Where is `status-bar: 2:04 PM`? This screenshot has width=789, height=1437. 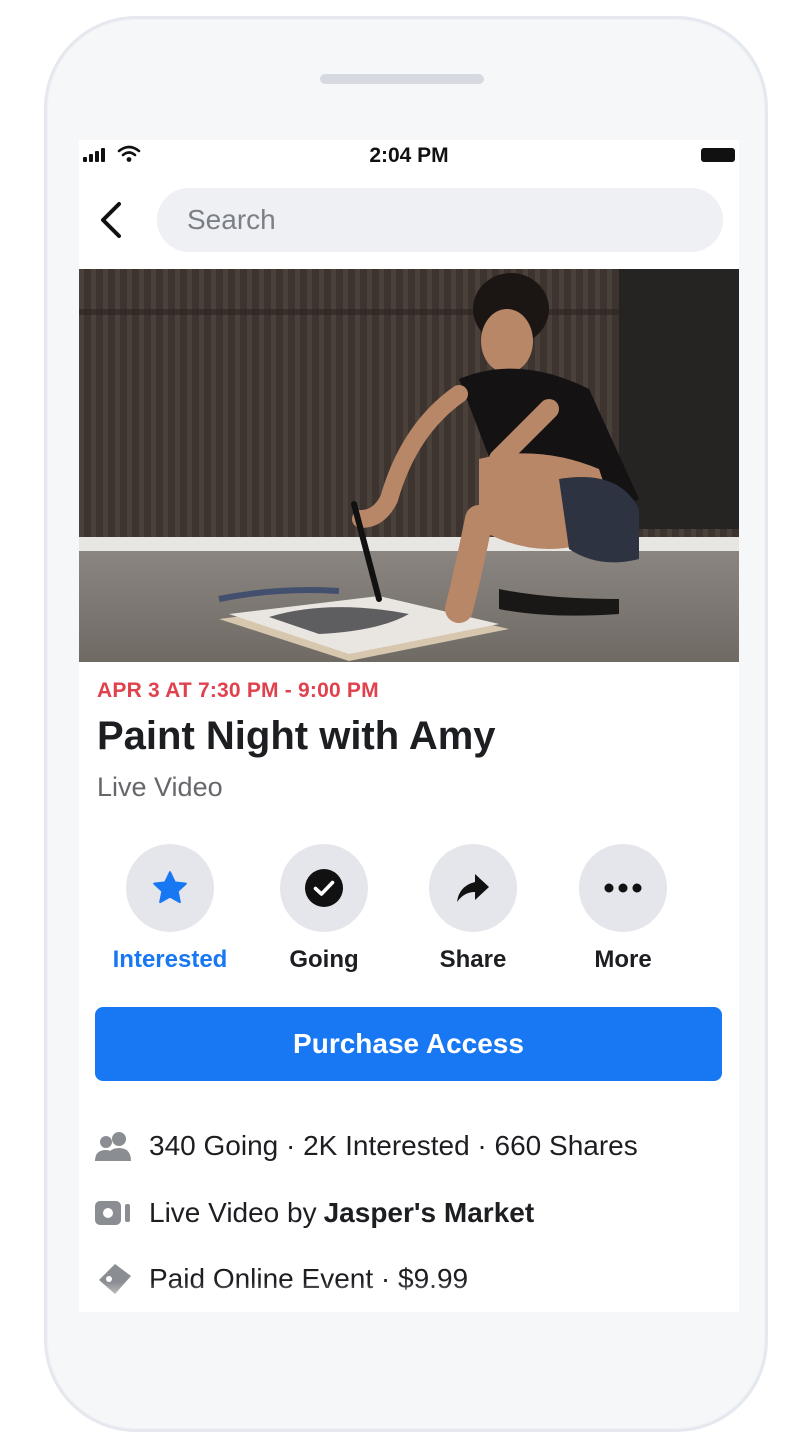
status-bar: 2:04 PM is located at coordinates (409, 155).